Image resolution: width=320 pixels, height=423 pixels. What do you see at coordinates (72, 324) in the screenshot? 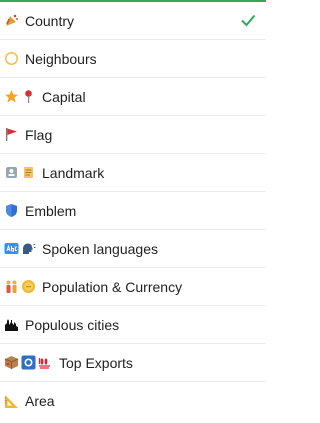
I see `menu-item-label: Populous cities` at bounding box center [72, 324].